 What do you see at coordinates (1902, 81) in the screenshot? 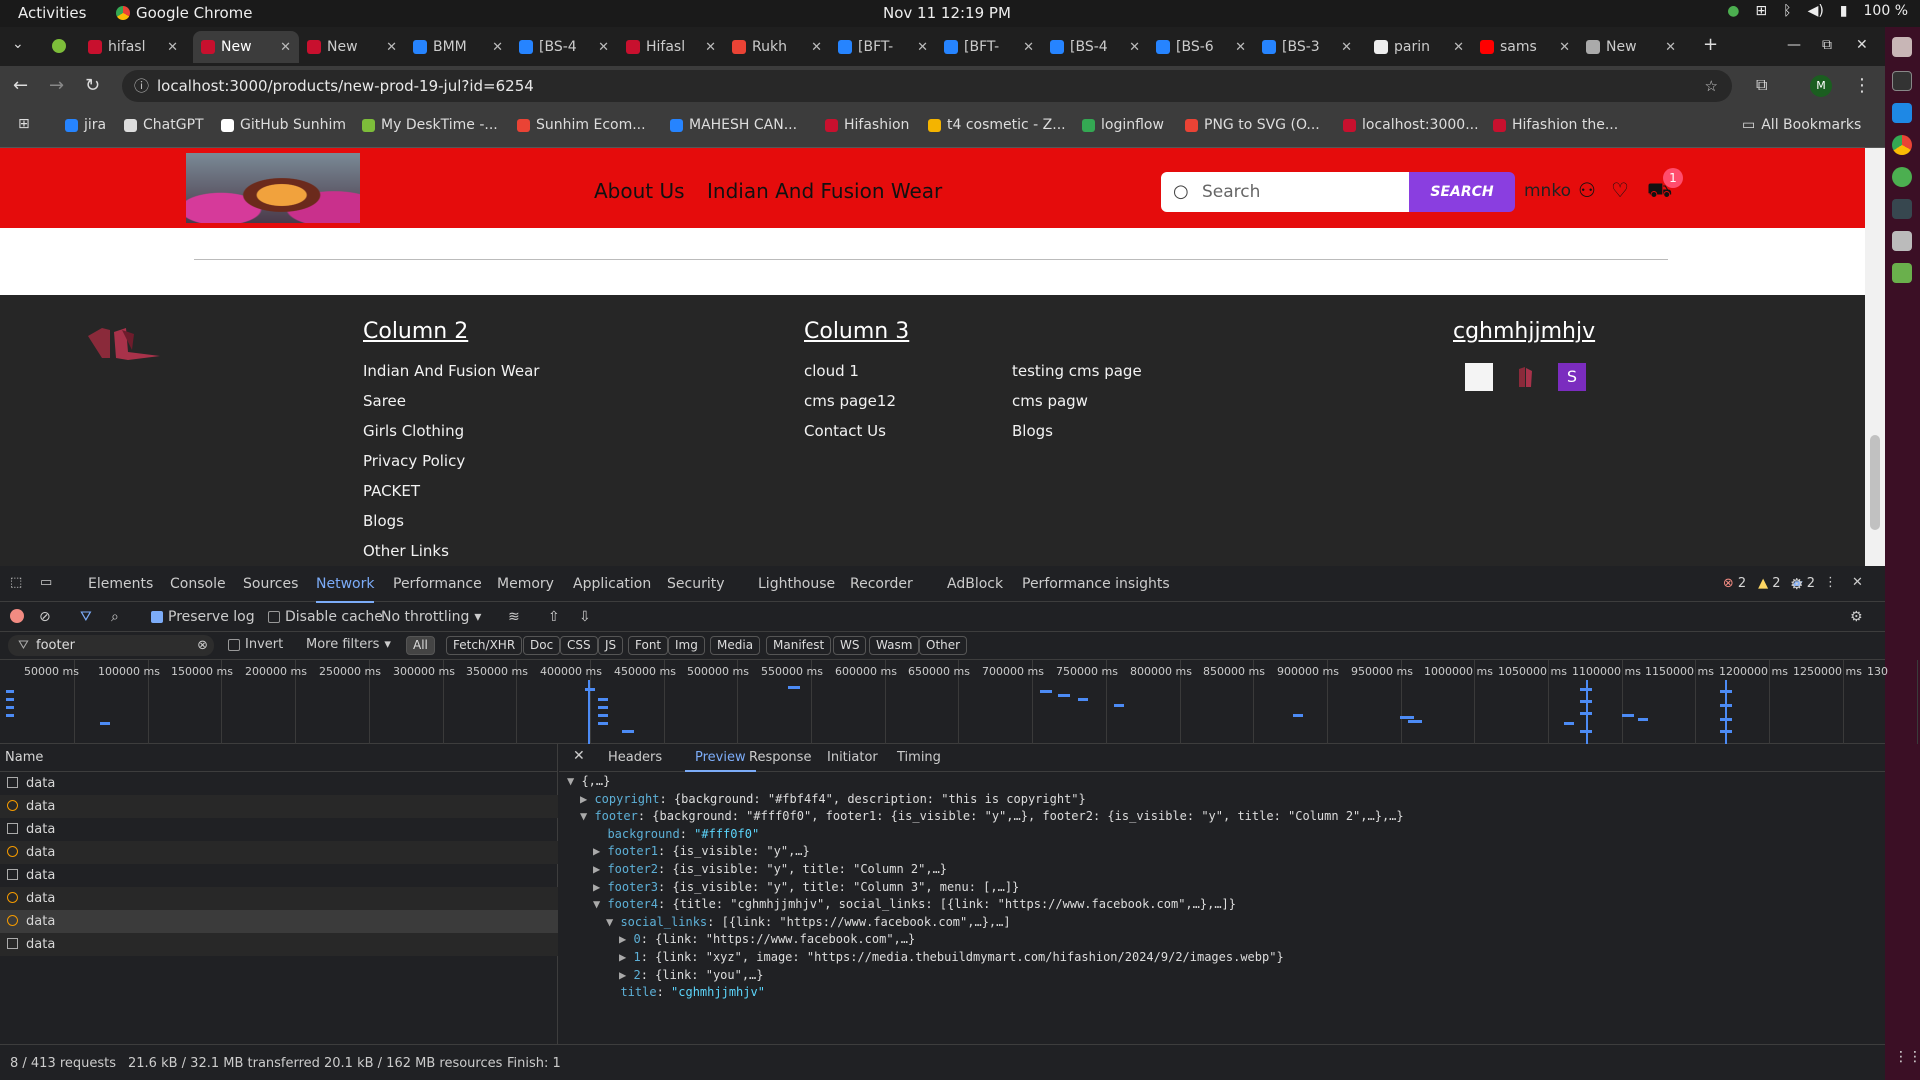
I see `terminal-icon` at bounding box center [1902, 81].